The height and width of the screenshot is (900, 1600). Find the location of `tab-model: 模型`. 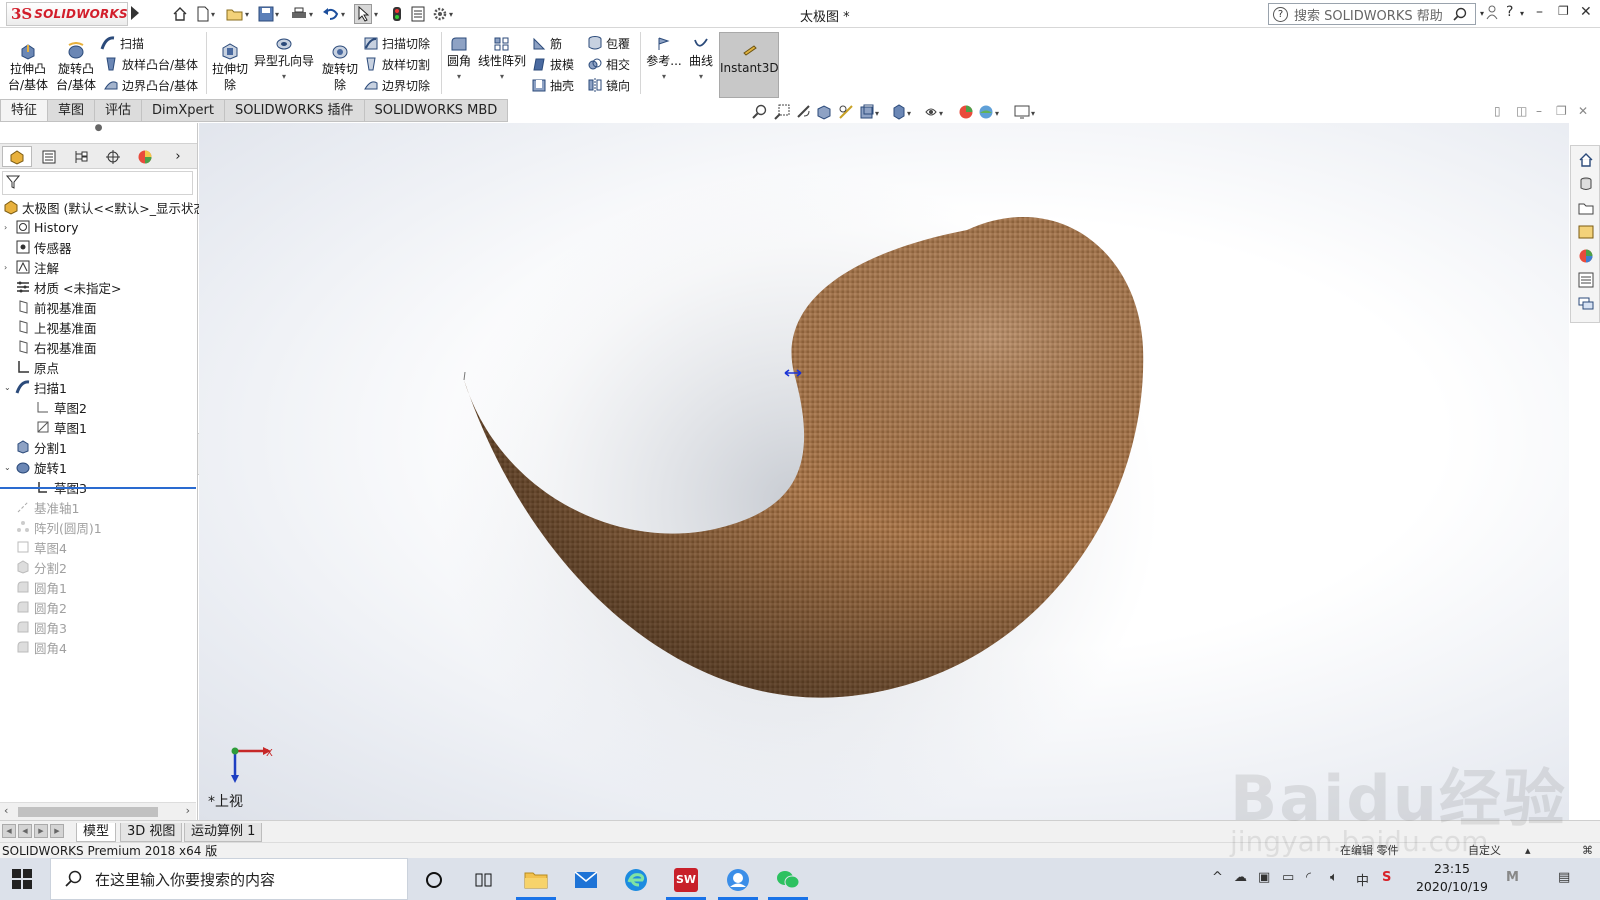

tab-model: 模型 is located at coordinates (96, 832).